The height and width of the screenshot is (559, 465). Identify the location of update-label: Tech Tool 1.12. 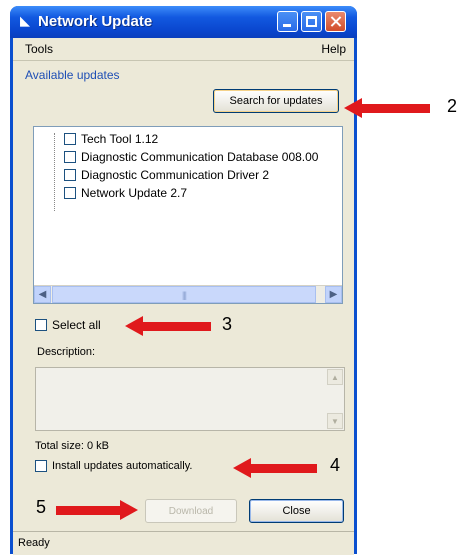
(120, 139).